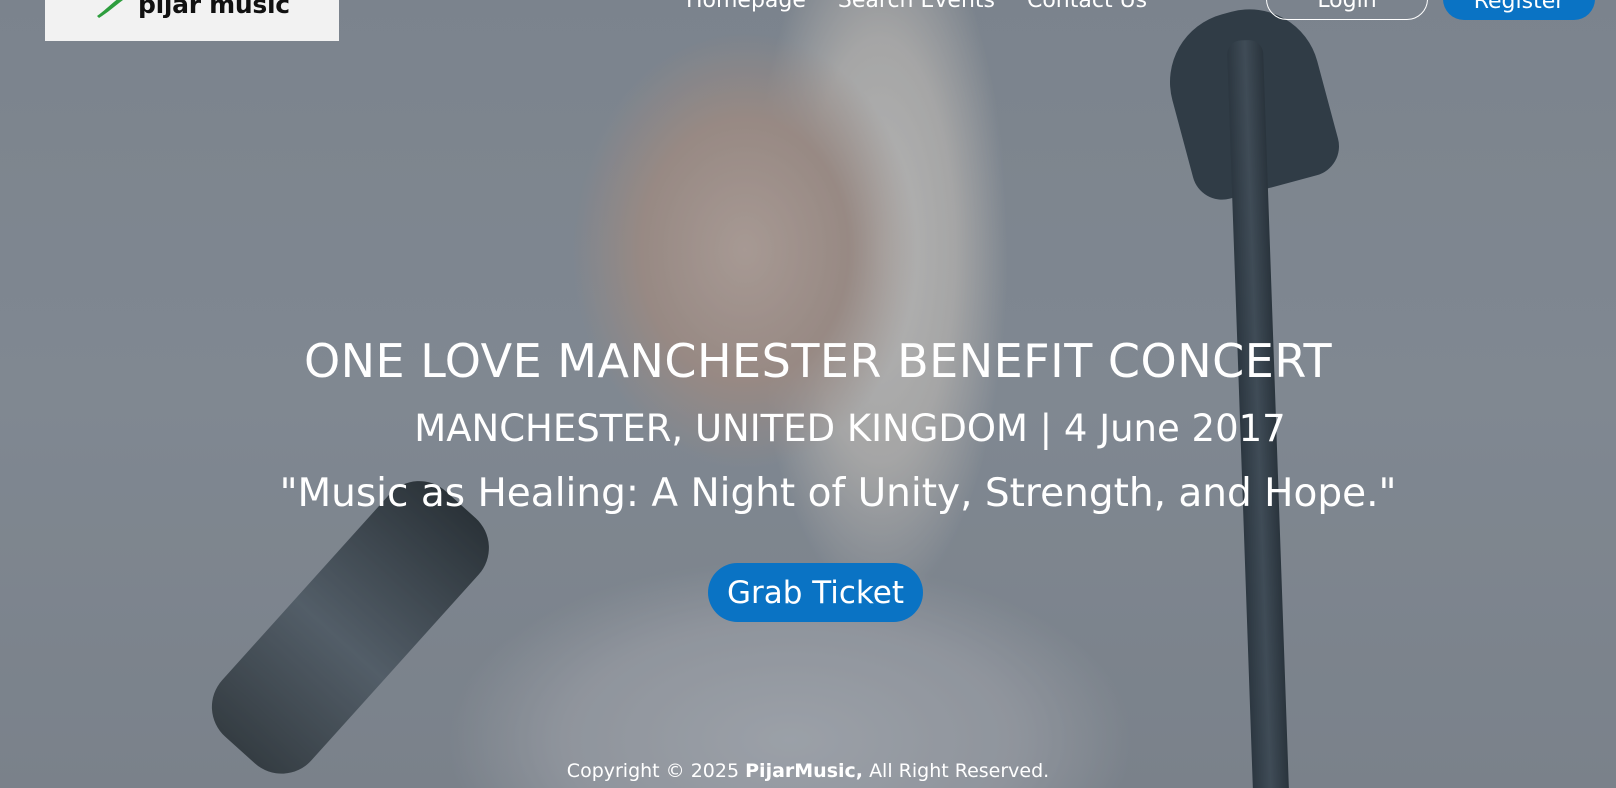 The image size is (1616, 788). What do you see at coordinates (815, 592) in the screenshot?
I see `grab-ticket-button: Grab Ticket` at bounding box center [815, 592].